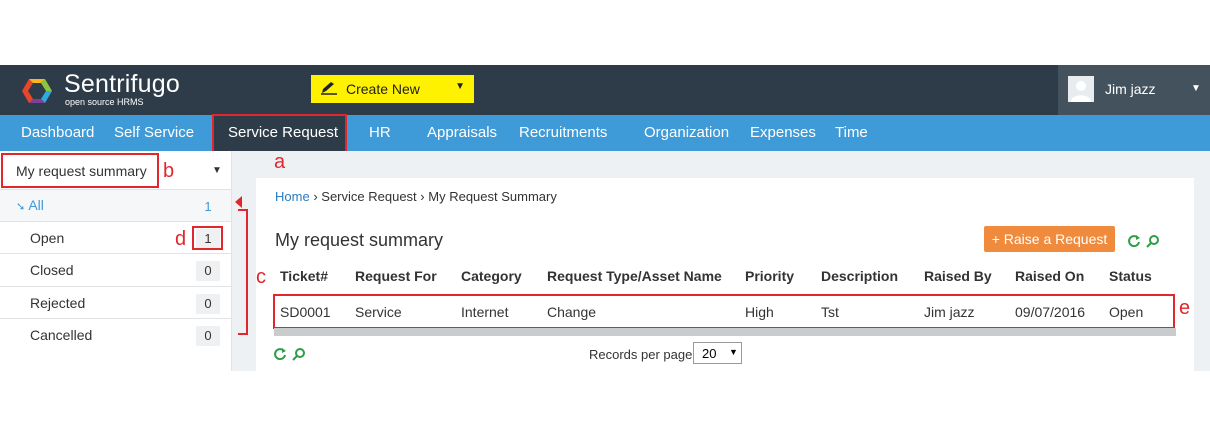 This screenshot has height=435, width=1210. I want to click on sentrifugo-logo-icon, so click(37, 91).